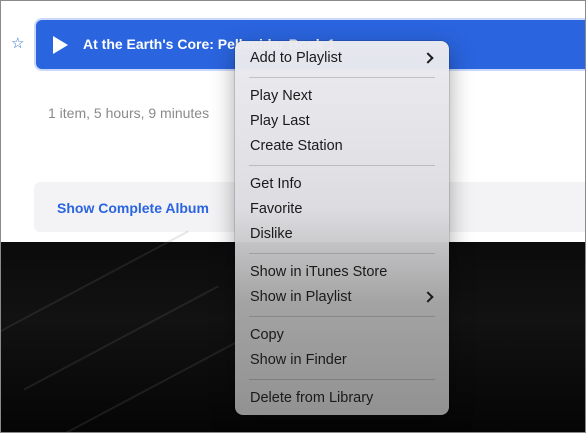 The height and width of the screenshot is (433, 586). I want to click on menu-item-show-in-itunes-store: Show in iTunes Store, so click(342, 272).